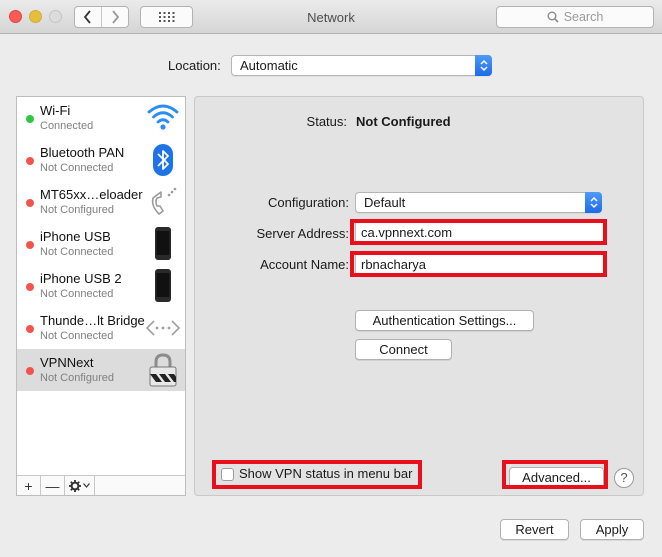  Describe the element at coordinates (29, 485) in the screenshot. I see `add-service-button: +` at that location.